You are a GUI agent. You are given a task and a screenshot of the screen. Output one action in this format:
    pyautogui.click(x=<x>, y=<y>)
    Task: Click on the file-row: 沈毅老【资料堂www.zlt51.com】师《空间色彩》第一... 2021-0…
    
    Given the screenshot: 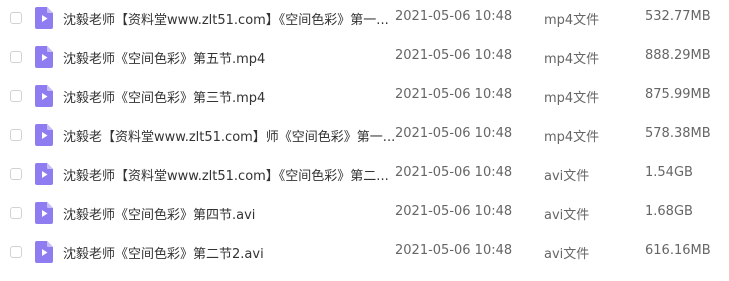 What is the action you would take?
    pyautogui.click(x=364, y=136)
    